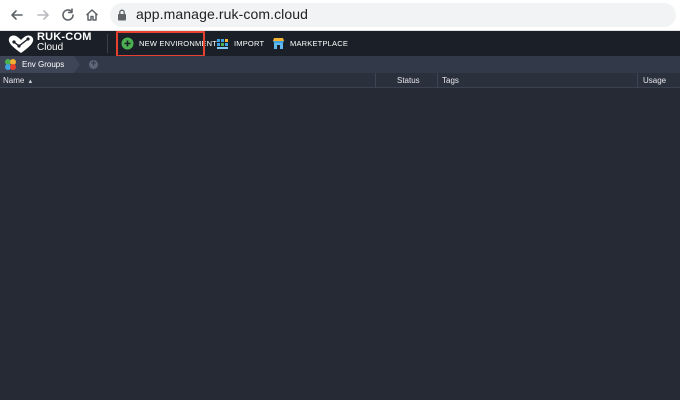  I want to click on column-header-status: Status, so click(406, 80).